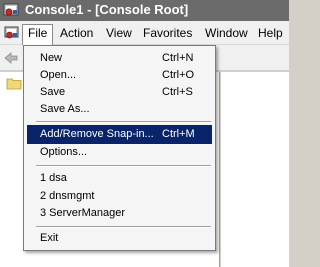 The width and height of the screenshot is (320, 267). Describe the element at coordinates (11, 58) in the screenshot. I see `back-arrow-icon` at that location.